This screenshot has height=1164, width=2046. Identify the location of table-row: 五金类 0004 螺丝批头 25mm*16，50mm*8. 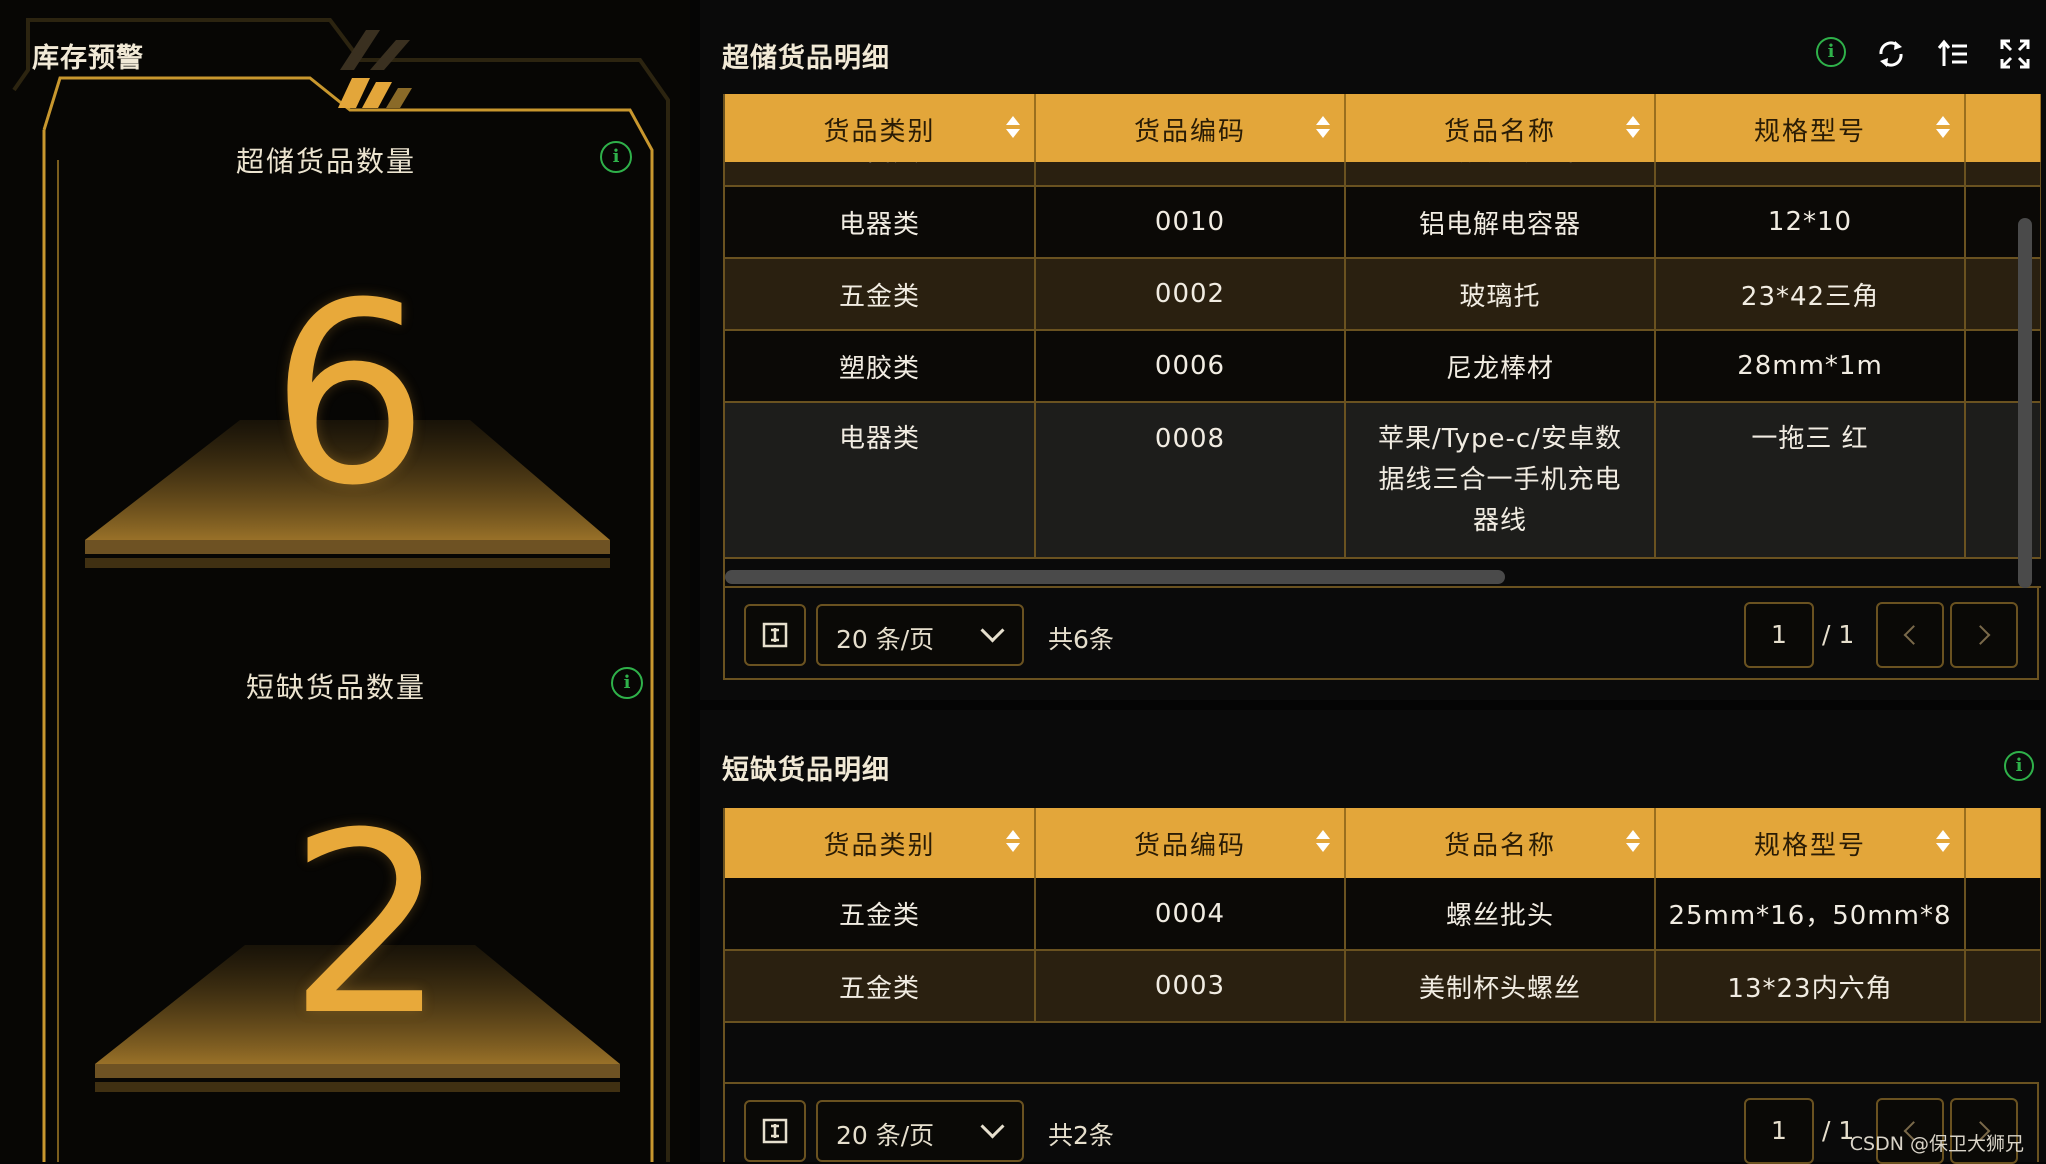
(1383, 914).